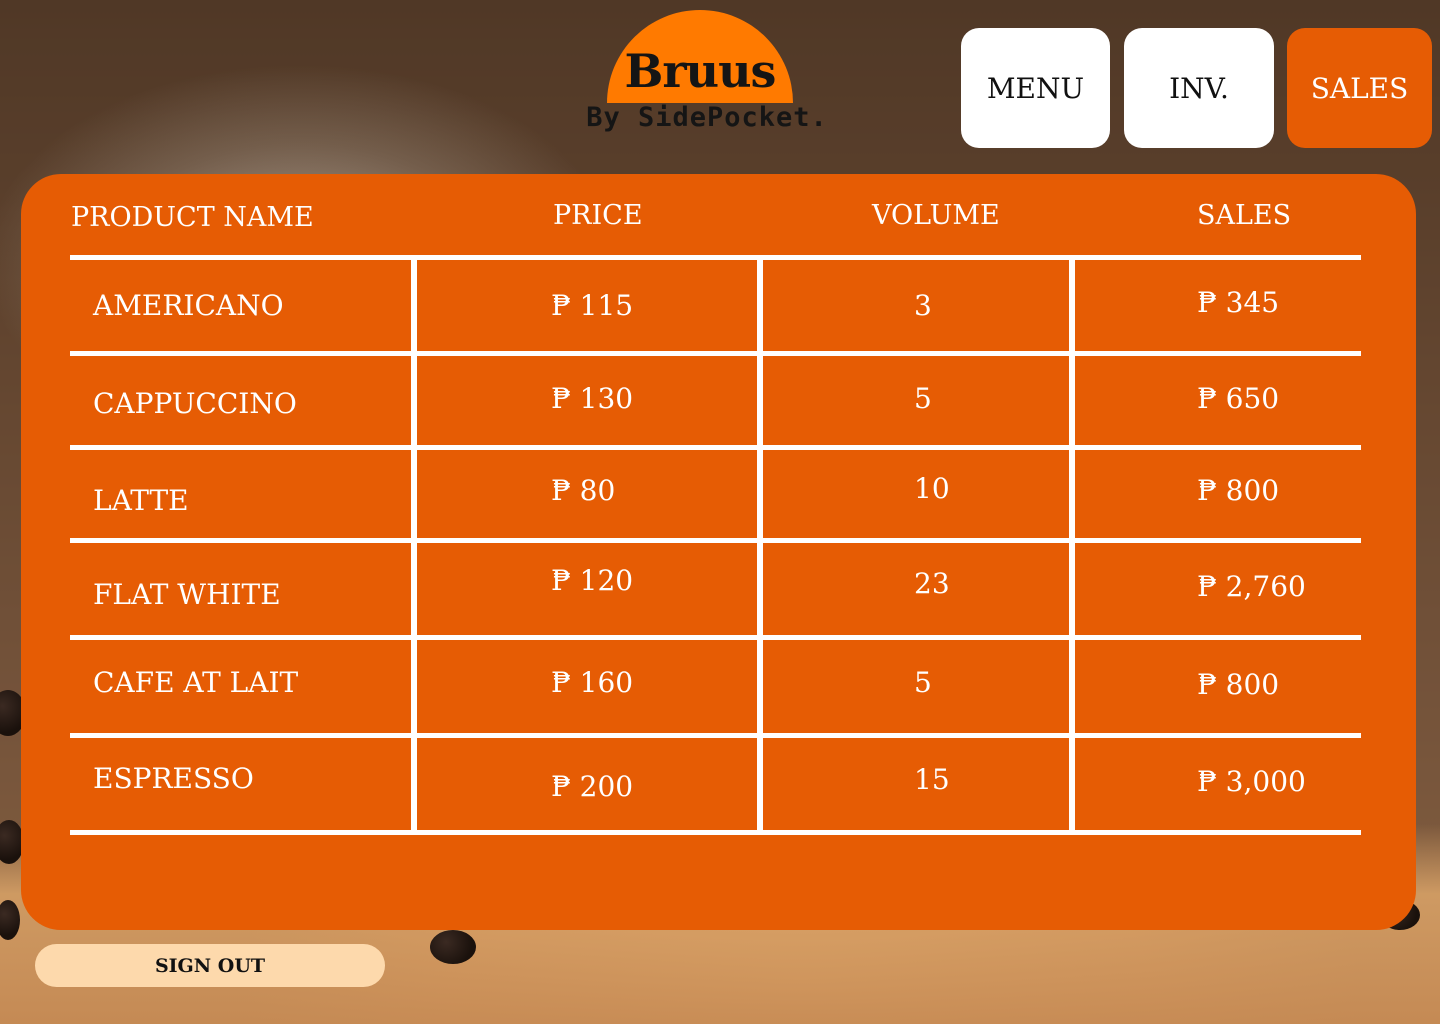 The width and height of the screenshot is (1440, 1024). I want to click on table-cell-volume: 23, so click(932, 583).